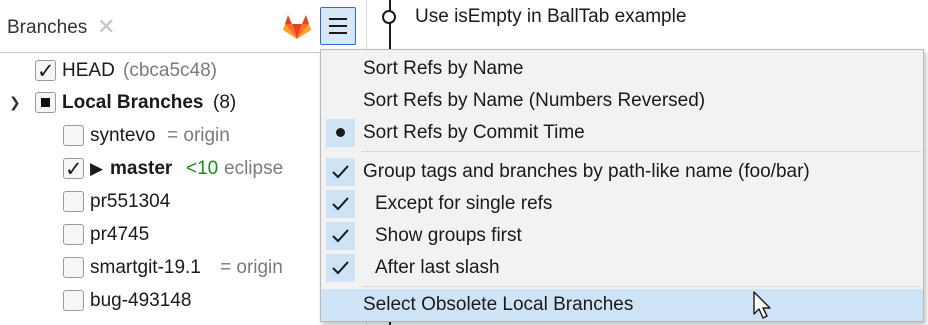  I want to click on tree-row-bug-493148: bug-493148, so click(183, 301).